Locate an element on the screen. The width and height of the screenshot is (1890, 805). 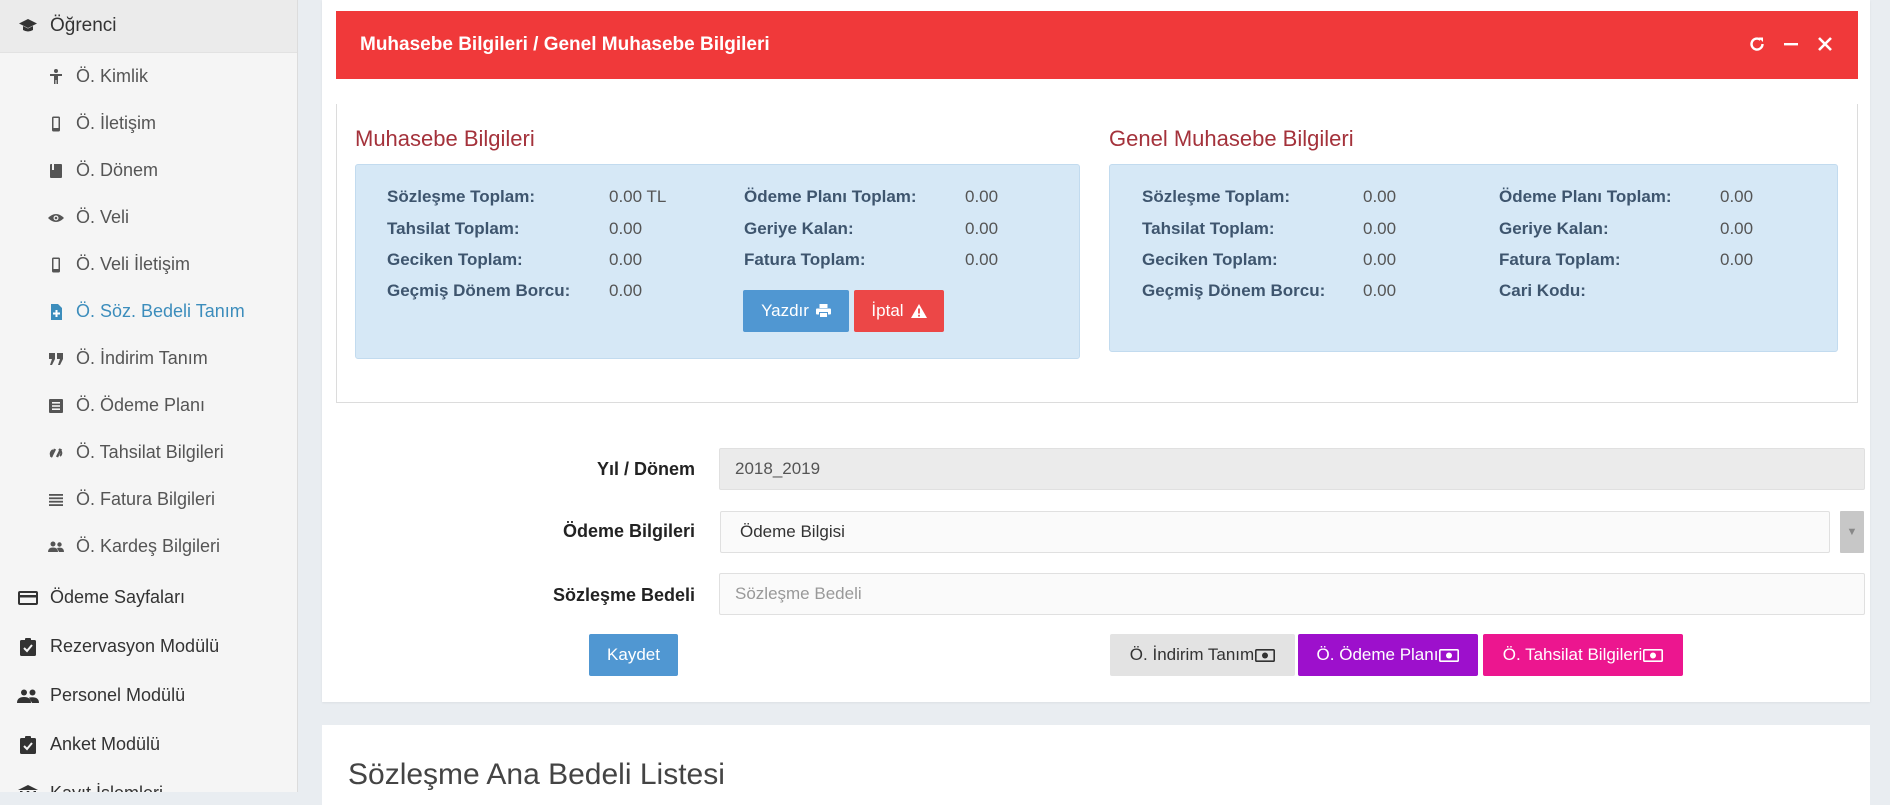
sidebar-item-label: Kayıt İşlemleri is located at coordinates (106, 787).